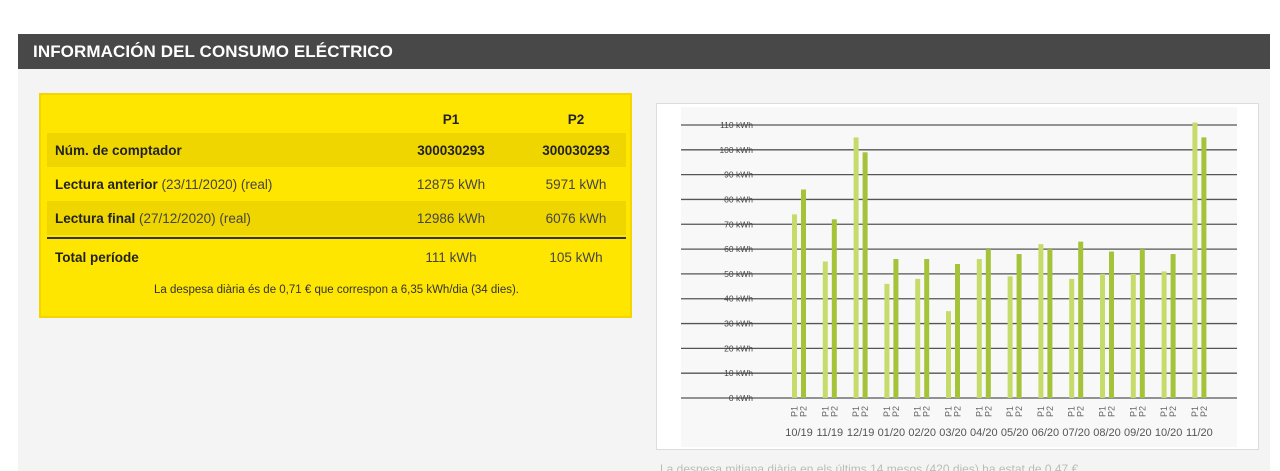 The height and width of the screenshot is (471, 1280). What do you see at coordinates (1199, 433) in the screenshot?
I see `x-category-label: 11/20` at bounding box center [1199, 433].